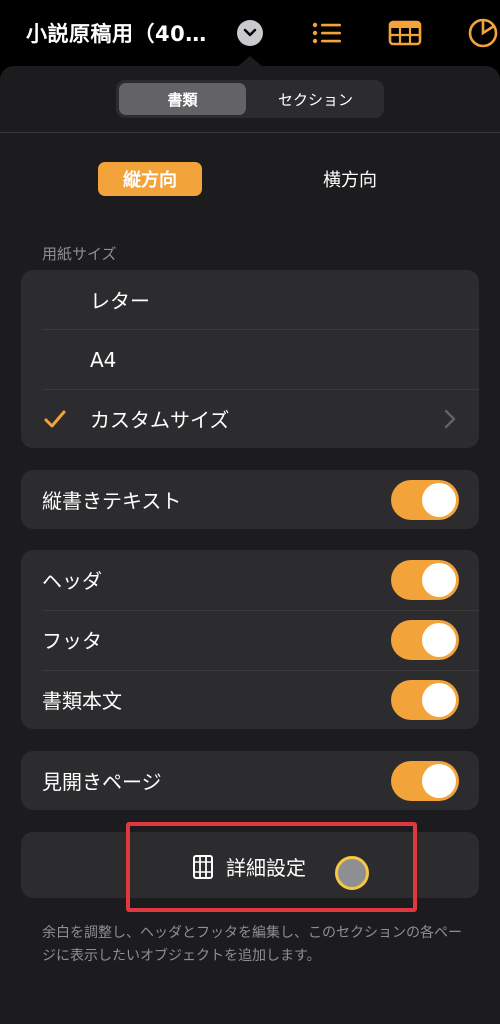 The height and width of the screenshot is (1024, 500). Describe the element at coordinates (483, 33) in the screenshot. I see `chart-icon` at that location.